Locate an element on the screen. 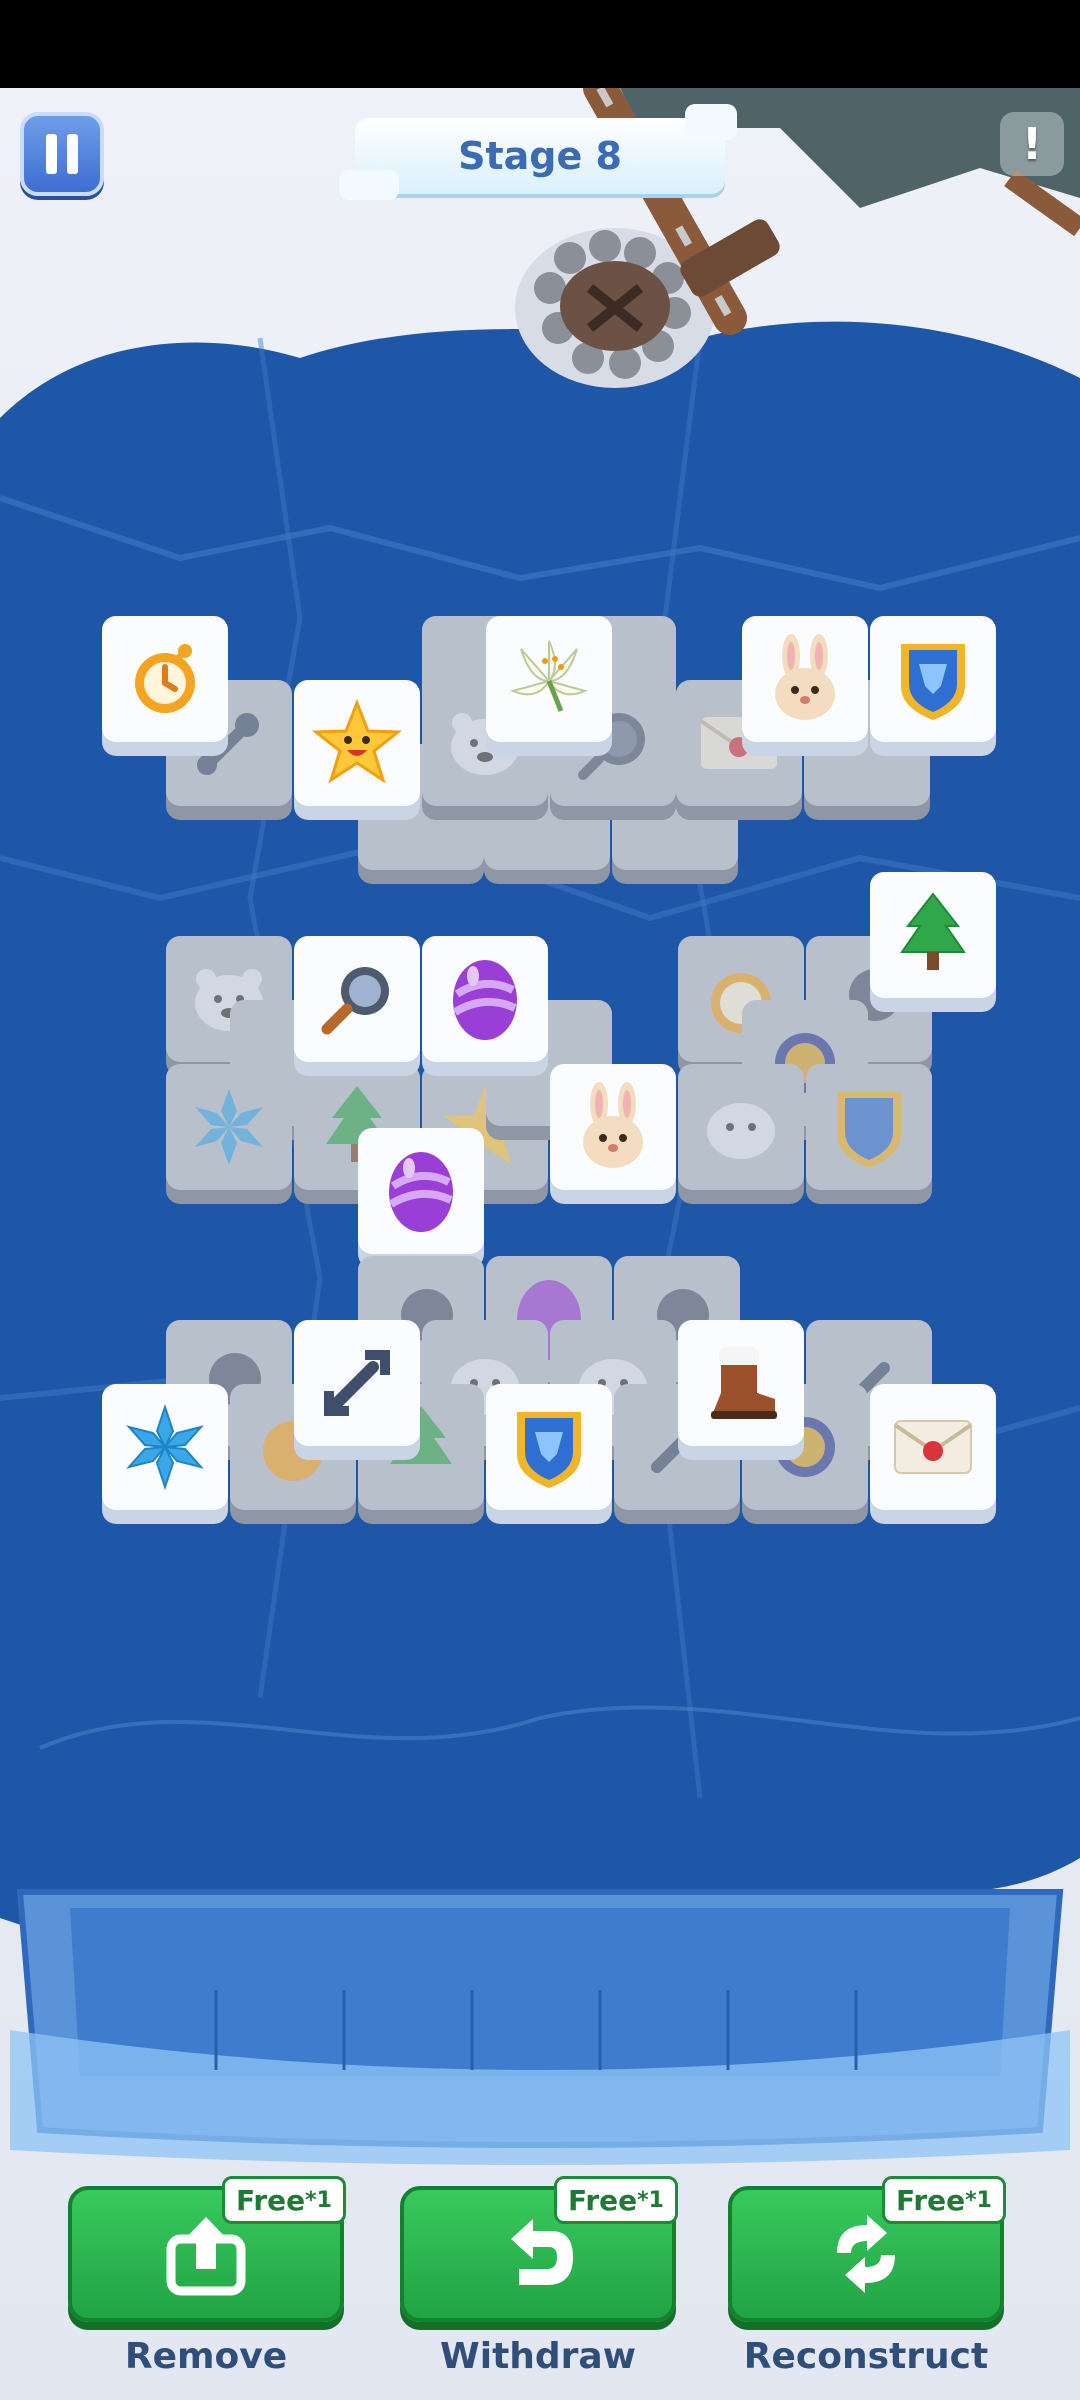  tile-pine-tree is located at coordinates (933, 942).